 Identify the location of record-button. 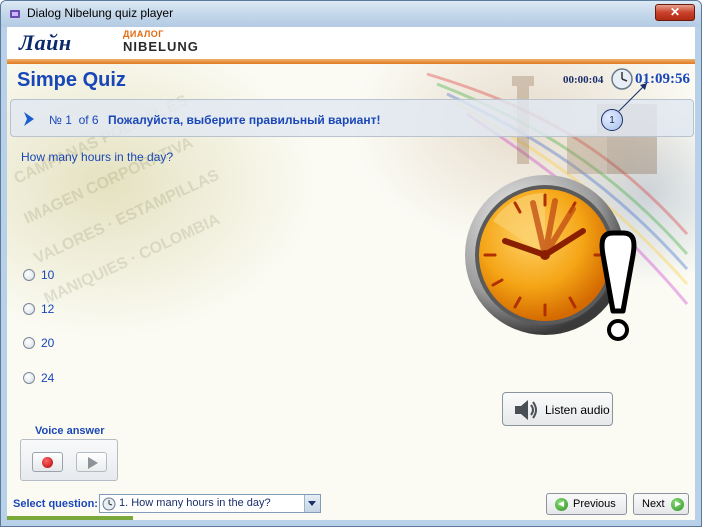
(47, 462).